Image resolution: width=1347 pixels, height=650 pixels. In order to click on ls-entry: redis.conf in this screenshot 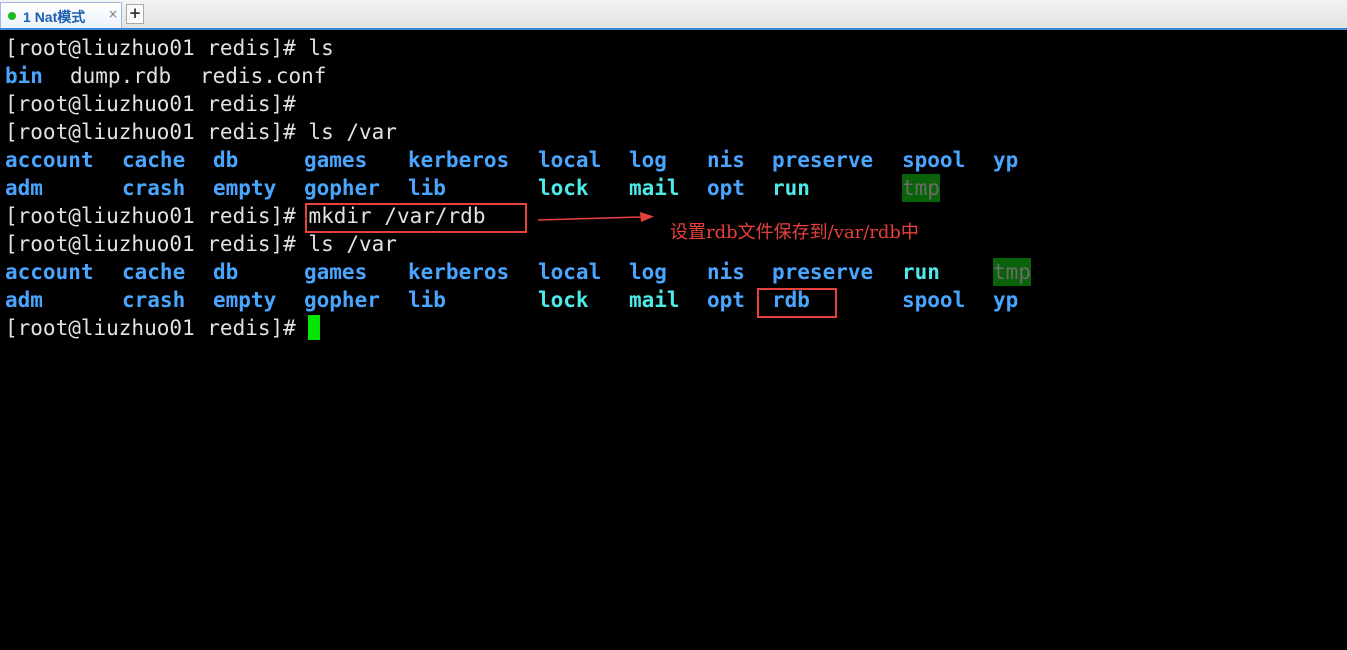, I will do `click(263, 76)`.